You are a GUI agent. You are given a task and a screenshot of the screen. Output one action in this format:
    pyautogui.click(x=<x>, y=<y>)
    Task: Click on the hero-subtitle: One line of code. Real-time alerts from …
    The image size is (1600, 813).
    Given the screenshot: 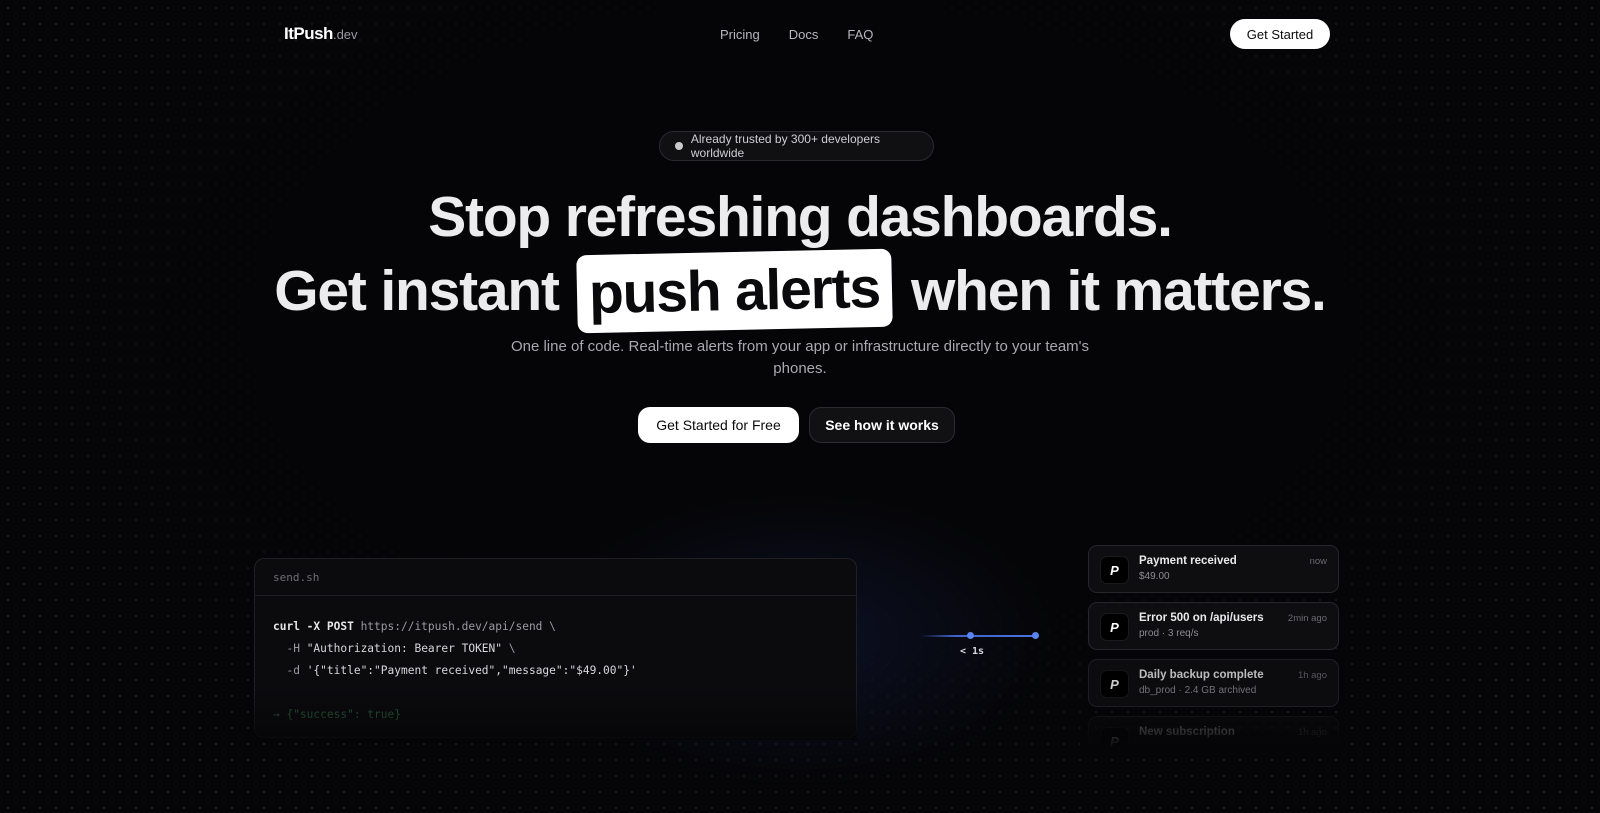 What is the action you would take?
    pyautogui.click(x=800, y=357)
    